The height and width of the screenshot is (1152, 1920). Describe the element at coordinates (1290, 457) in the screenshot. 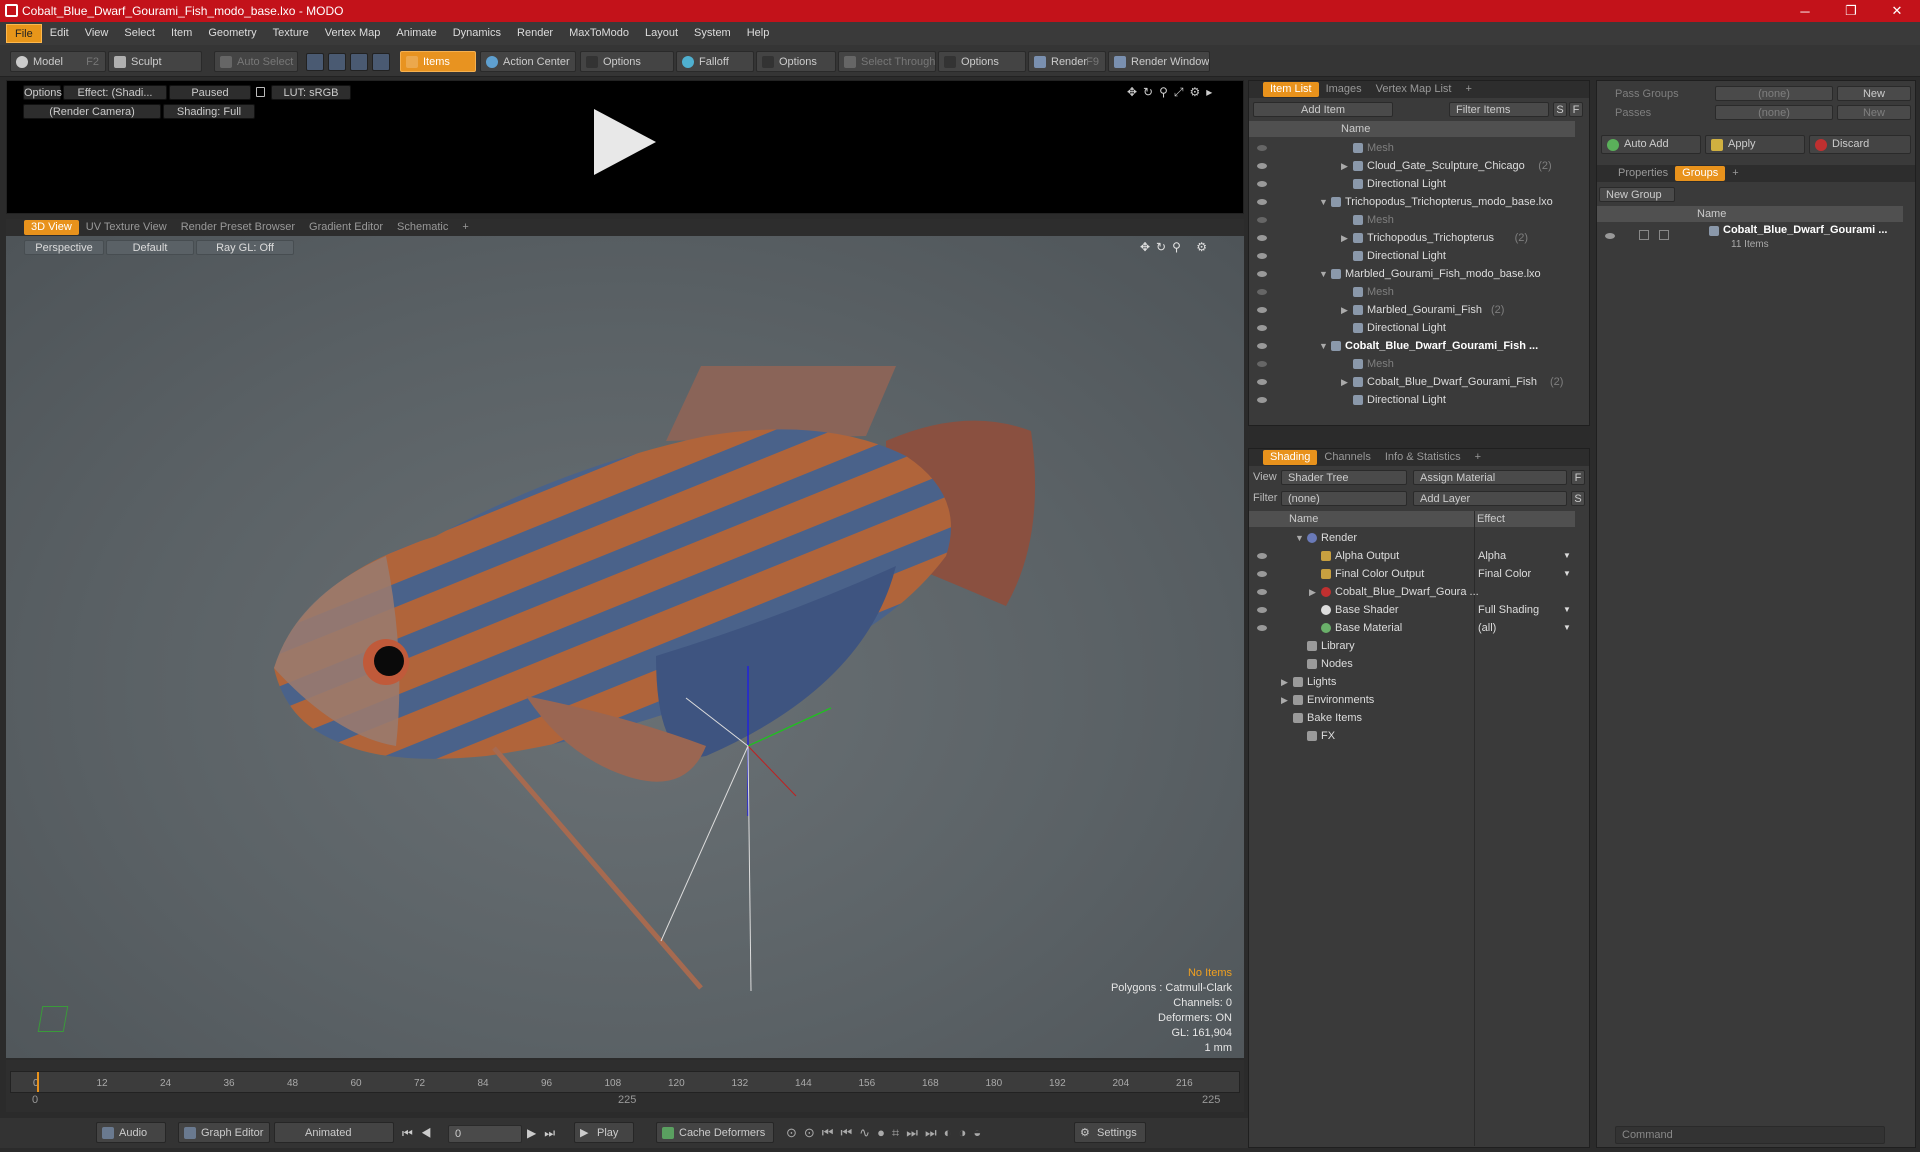

I see `tab-shading: Shading` at that location.